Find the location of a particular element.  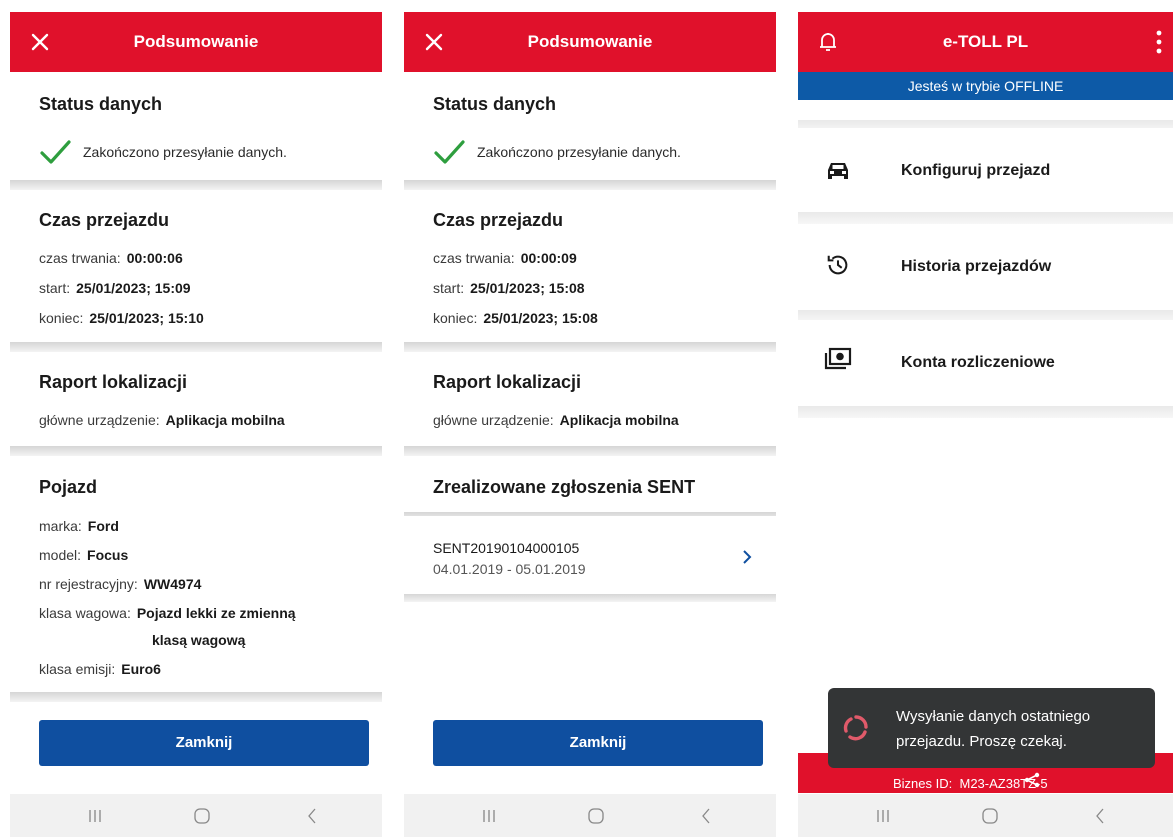

start-row: start: 25/01/2023; 15:08 is located at coordinates (509, 288).